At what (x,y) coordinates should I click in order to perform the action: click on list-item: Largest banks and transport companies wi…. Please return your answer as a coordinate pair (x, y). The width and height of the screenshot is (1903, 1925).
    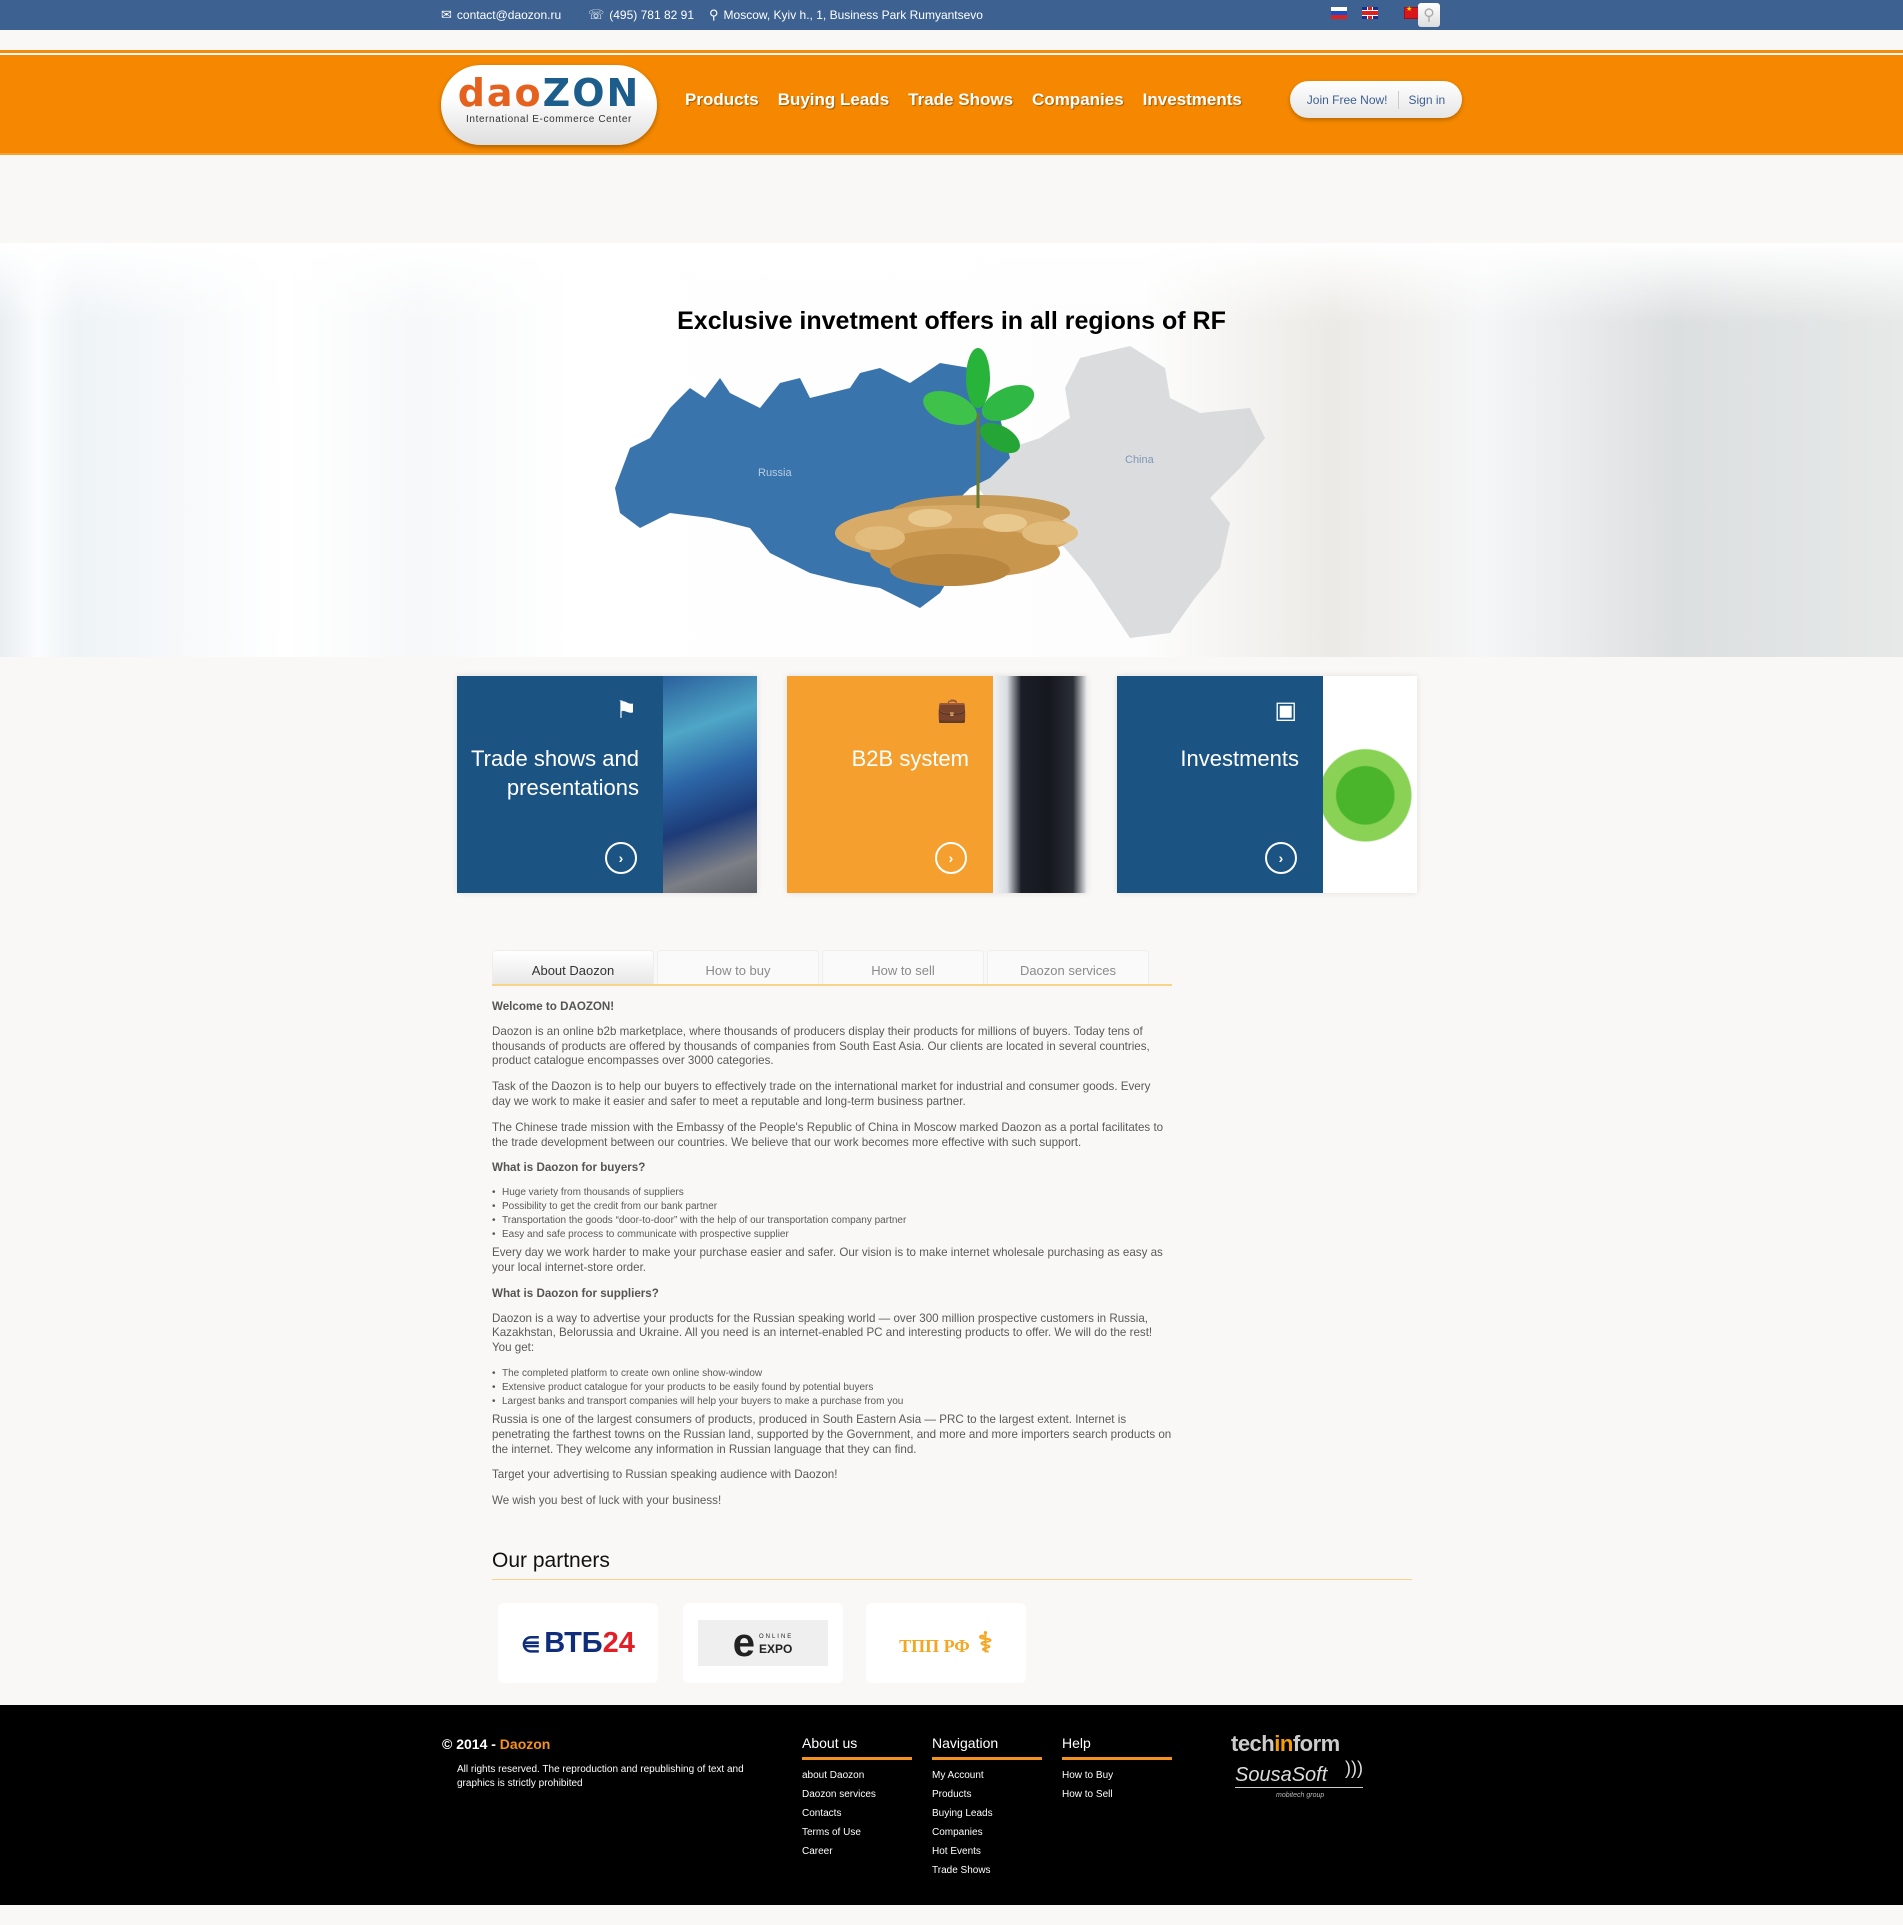
    Looking at the image, I should click on (832, 1402).